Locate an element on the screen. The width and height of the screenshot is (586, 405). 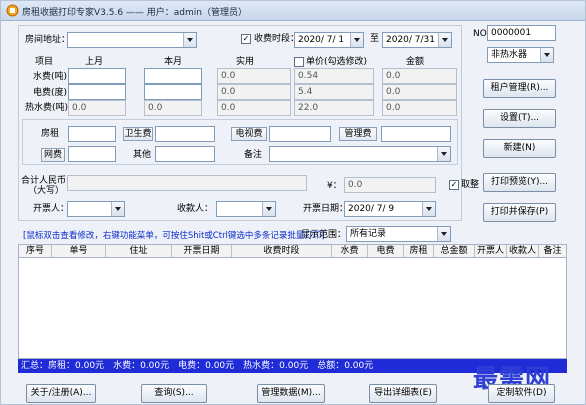
water-price-field: 0.54 is located at coordinates (334, 76).